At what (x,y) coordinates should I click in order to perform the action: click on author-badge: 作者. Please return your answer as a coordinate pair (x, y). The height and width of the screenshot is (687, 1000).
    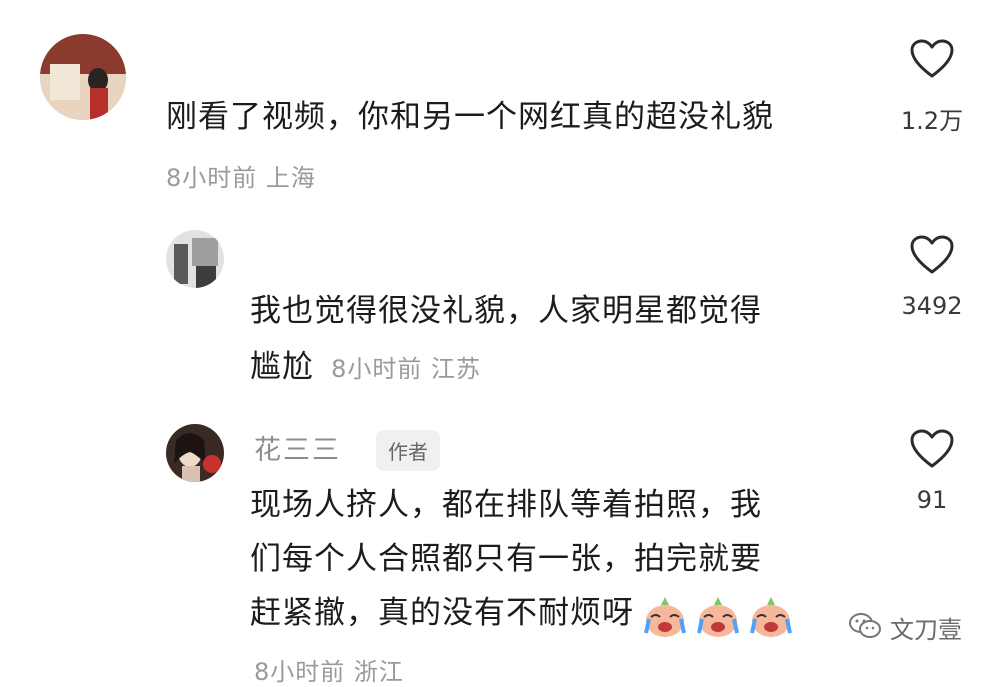
    Looking at the image, I should click on (408, 450).